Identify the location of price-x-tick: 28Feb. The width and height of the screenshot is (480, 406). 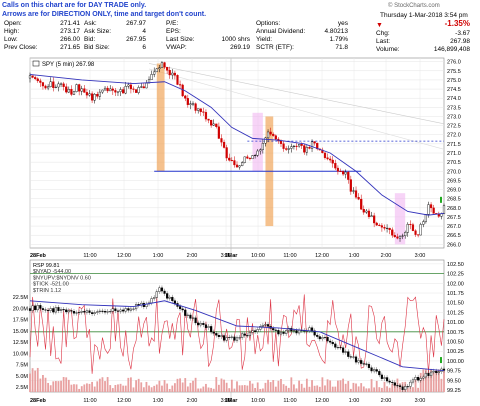
(38, 256).